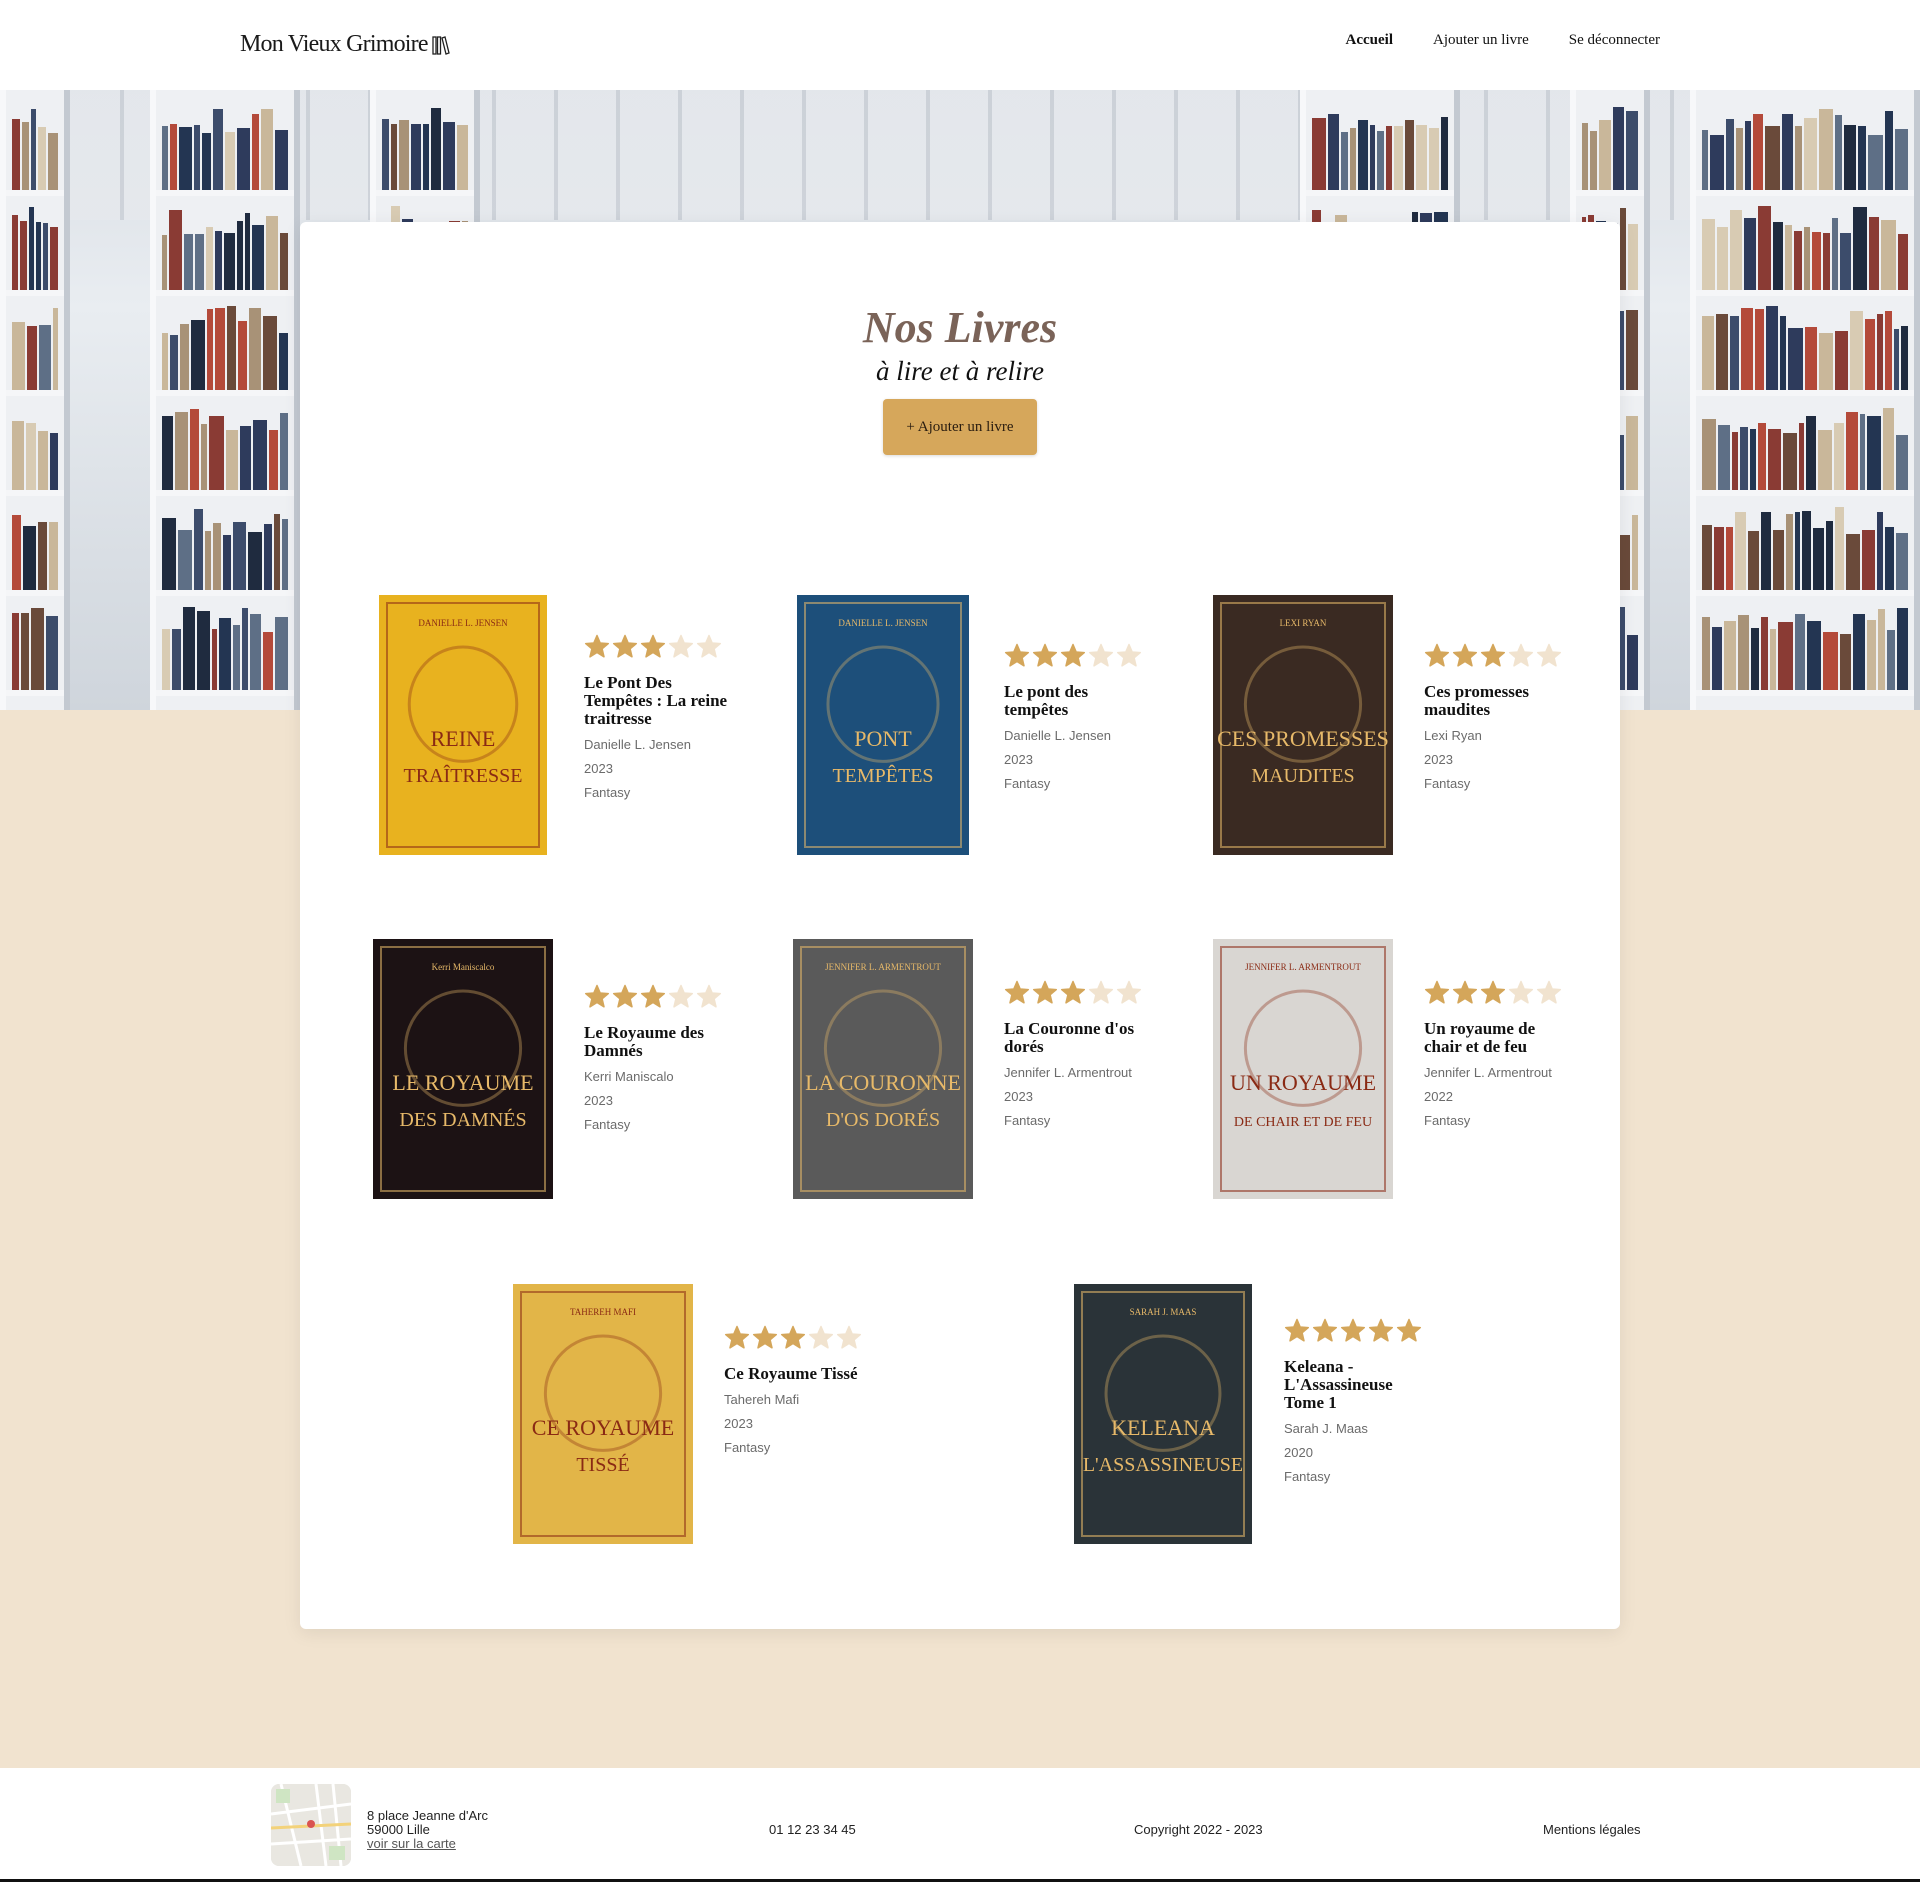 The width and height of the screenshot is (1920, 1882). Describe the element at coordinates (960, 371) in the screenshot. I see `page-subtitle: à lire et à relire` at that location.